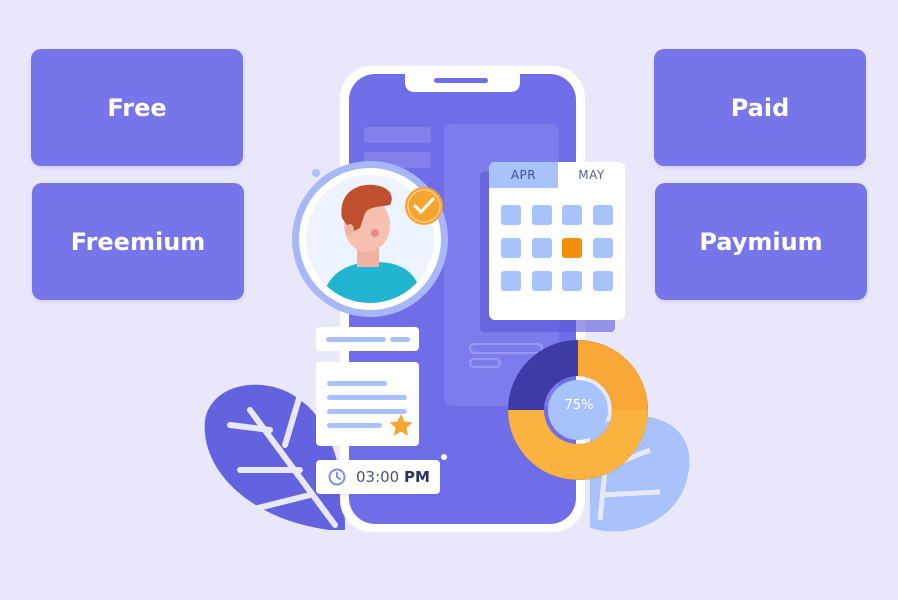  I want to click on clock-icon, so click(337, 477).